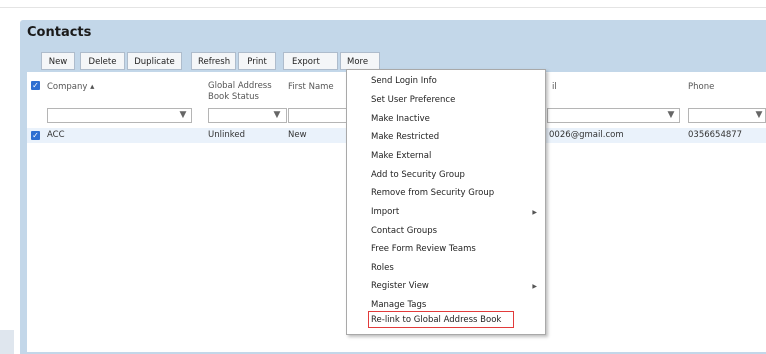 Image resolution: width=766 pixels, height=354 pixels. What do you see at coordinates (297, 135) in the screenshot?
I see `row-first-name: New` at bounding box center [297, 135].